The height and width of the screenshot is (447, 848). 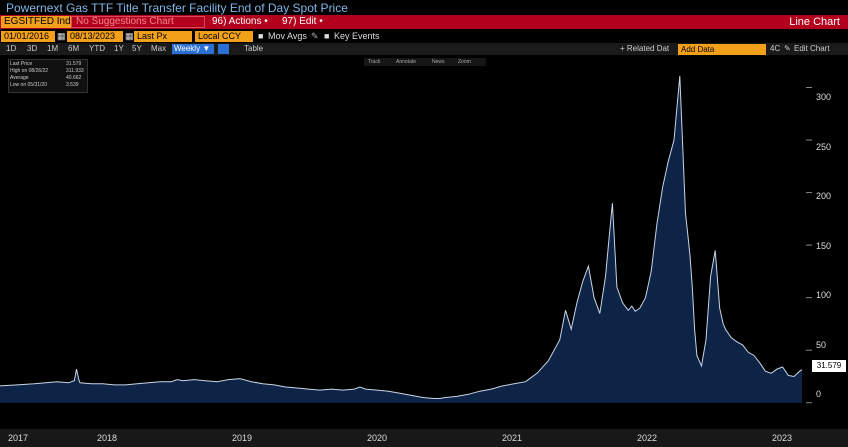 What do you see at coordinates (74, 64) in the screenshot?
I see `legend-value-last-price: 31.579` at bounding box center [74, 64].